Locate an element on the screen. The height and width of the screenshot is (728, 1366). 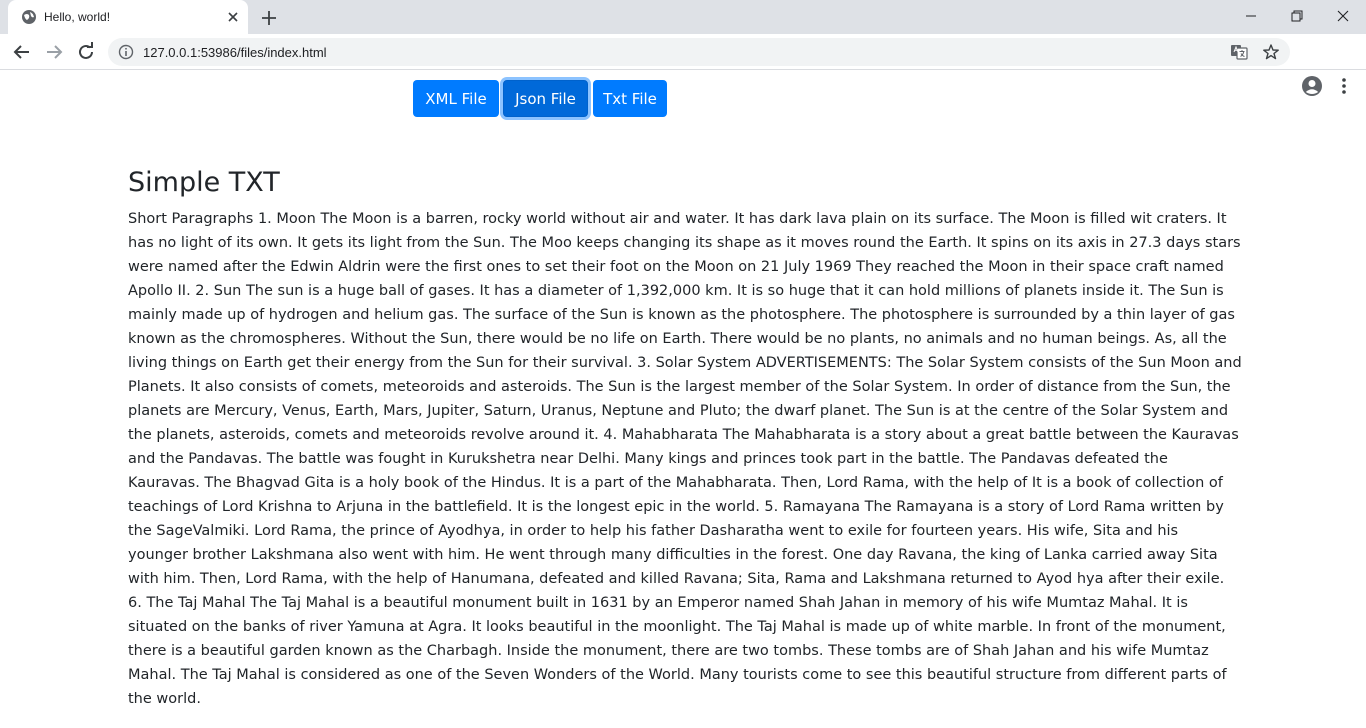
browser-toolbar: 127.0.0.1:53986/files/index.html is located at coordinates (683, 65).